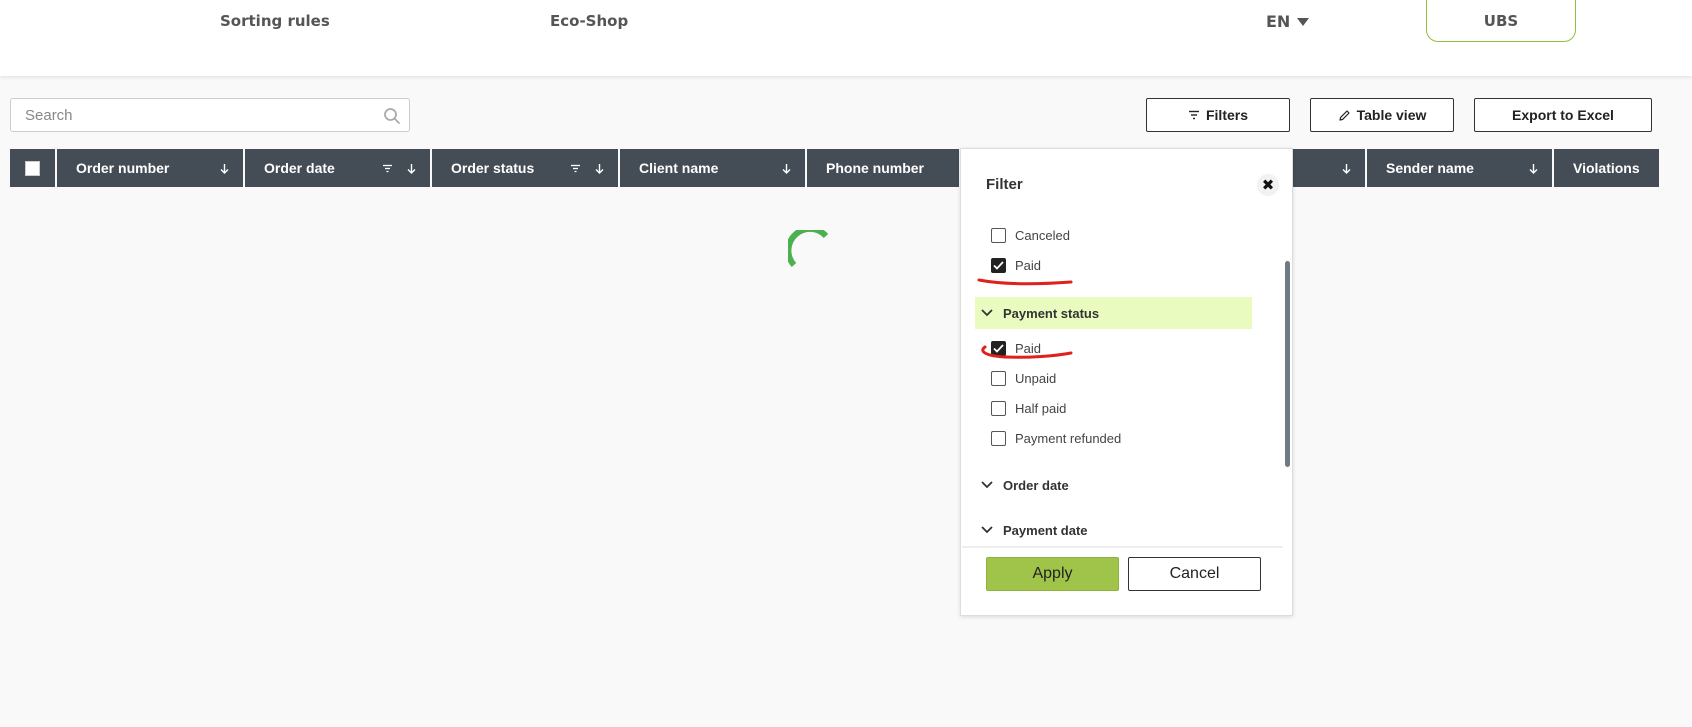  I want to click on nav-eco-shop: Eco-Shop, so click(589, 21).